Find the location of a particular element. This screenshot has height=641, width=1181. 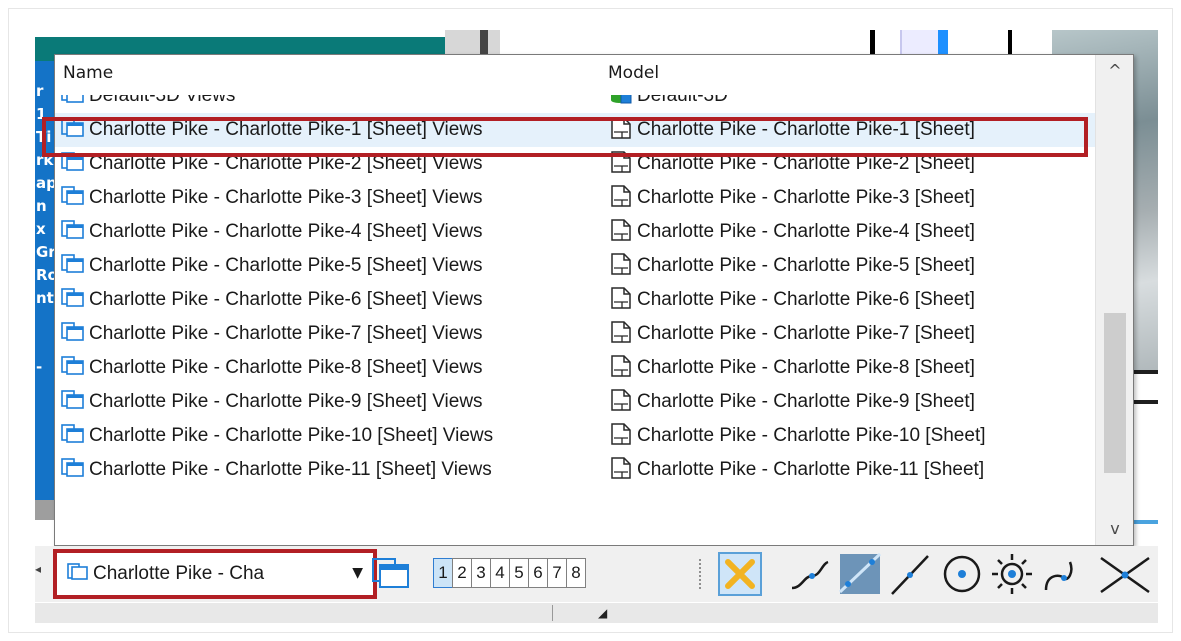

view-number-button-3: 3 is located at coordinates (481, 573).